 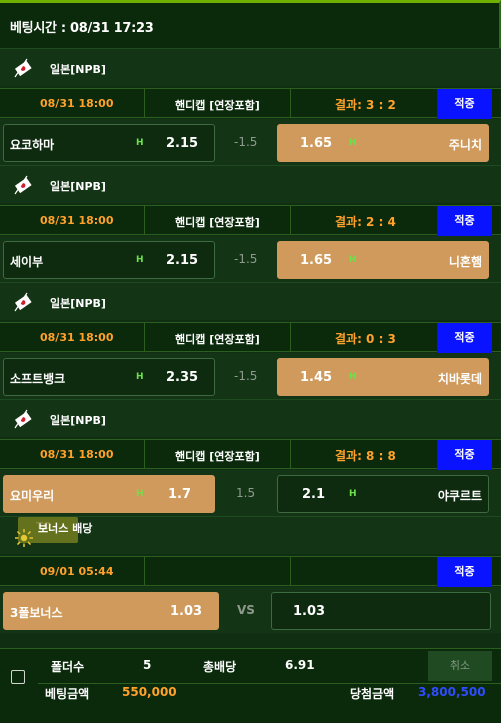 I want to click on home-team: 요코하마, so click(x=32, y=145).